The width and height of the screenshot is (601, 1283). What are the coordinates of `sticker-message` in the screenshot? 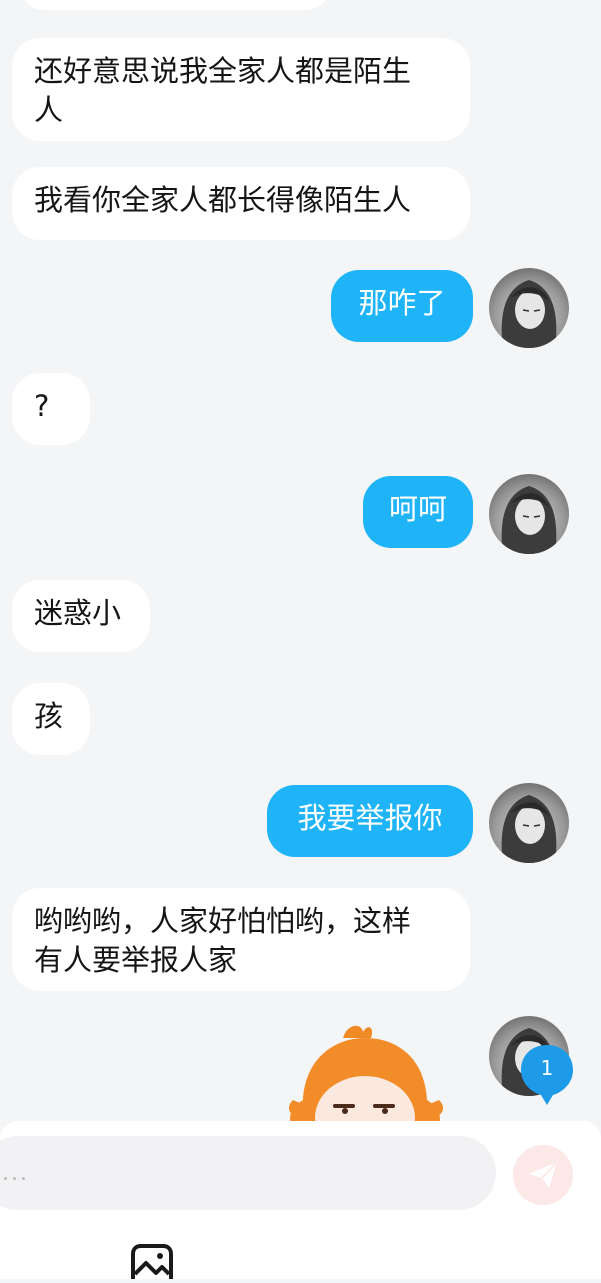 It's located at (365, 1072).